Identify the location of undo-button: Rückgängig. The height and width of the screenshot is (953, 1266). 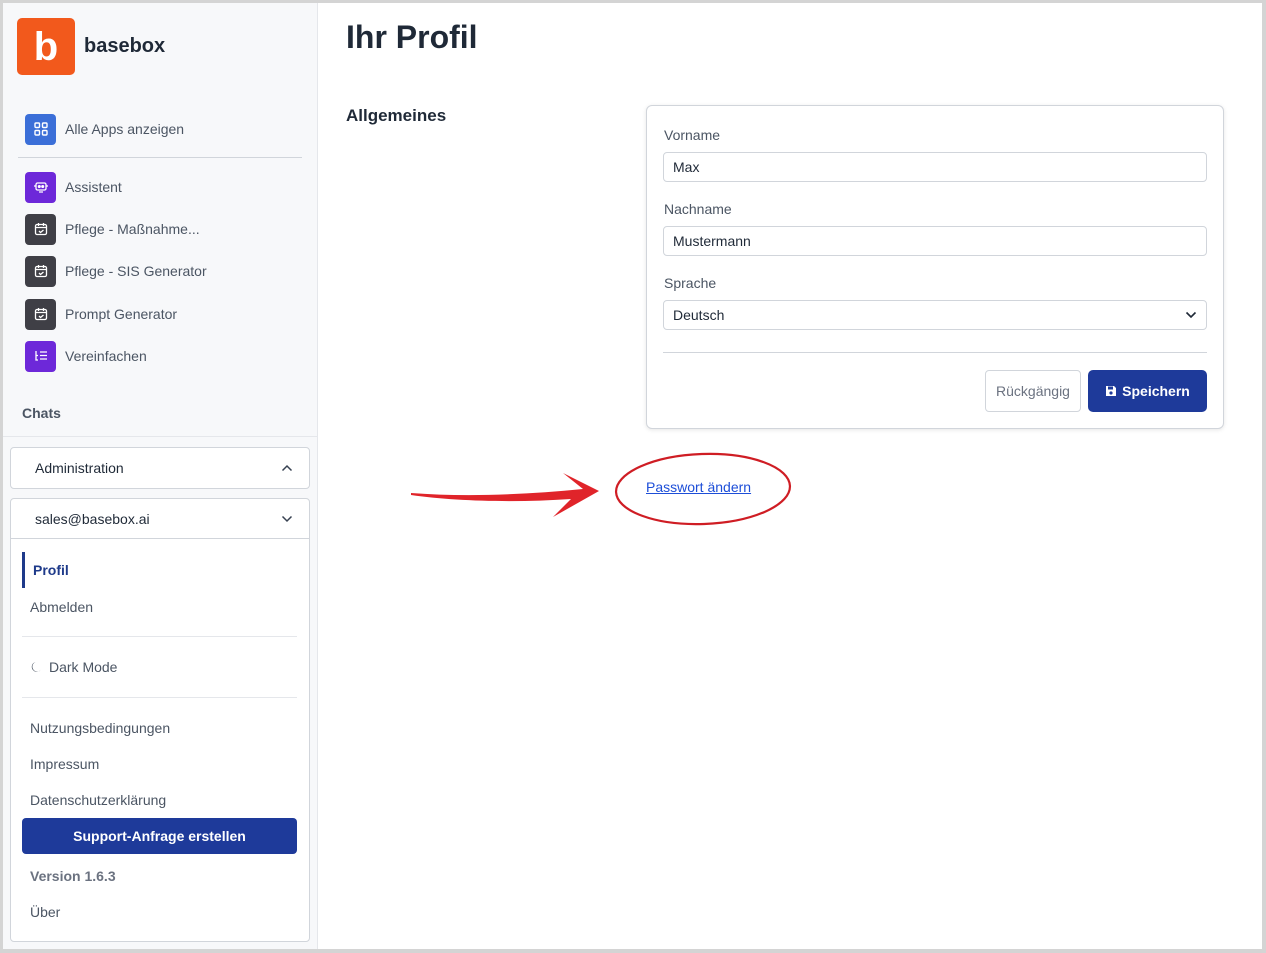
(1033, 391).